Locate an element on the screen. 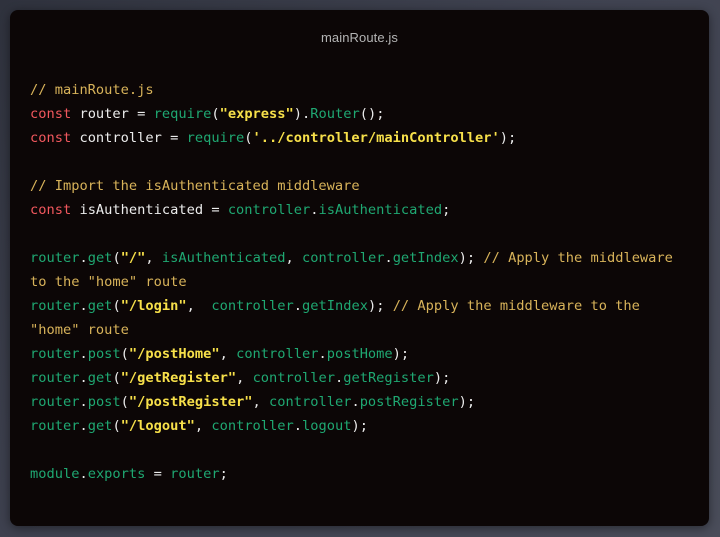 This screenshot has height=537, width=720. file-title: mainRoute.js is located at coordinates (359, 37).